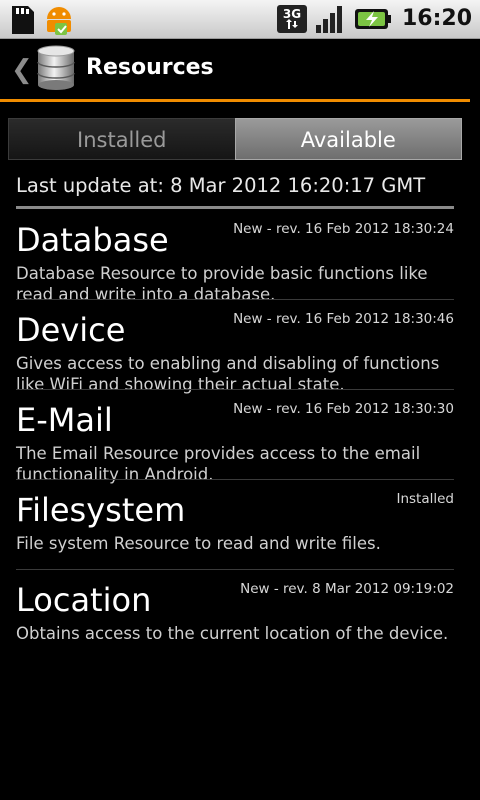 Image resolution: width=480 pixels, height=800 pixels. Describe the element at coordinates (240, 69) in the screenshot. I see `title-bar: ❮ Resources` at that location.